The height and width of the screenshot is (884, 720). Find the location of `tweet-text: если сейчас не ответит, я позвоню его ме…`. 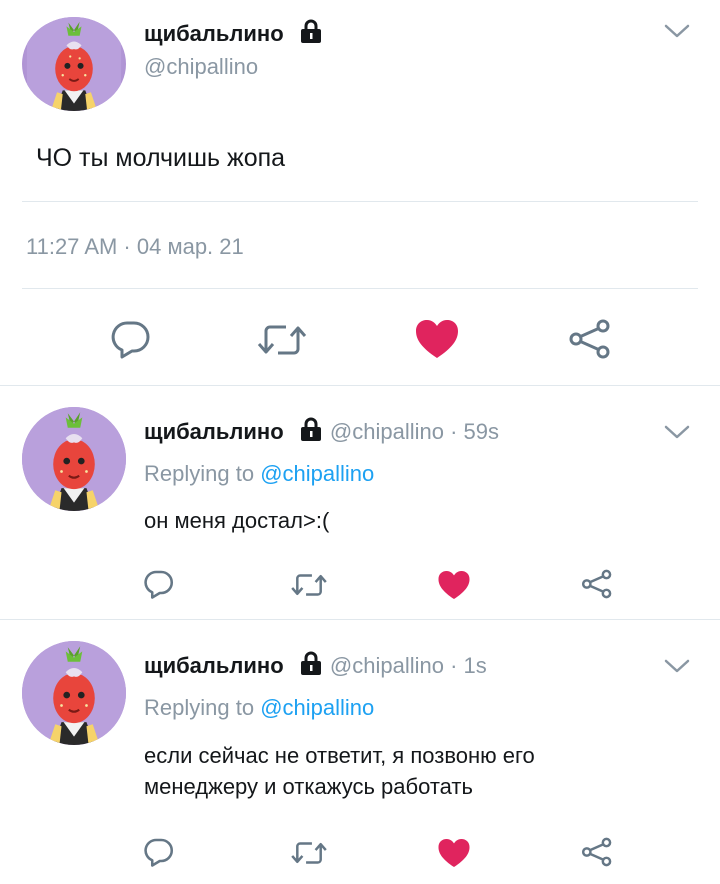

tweet-text: если сейчас не ответит, я позвоню его ме… is located at coordinates (339, 771).